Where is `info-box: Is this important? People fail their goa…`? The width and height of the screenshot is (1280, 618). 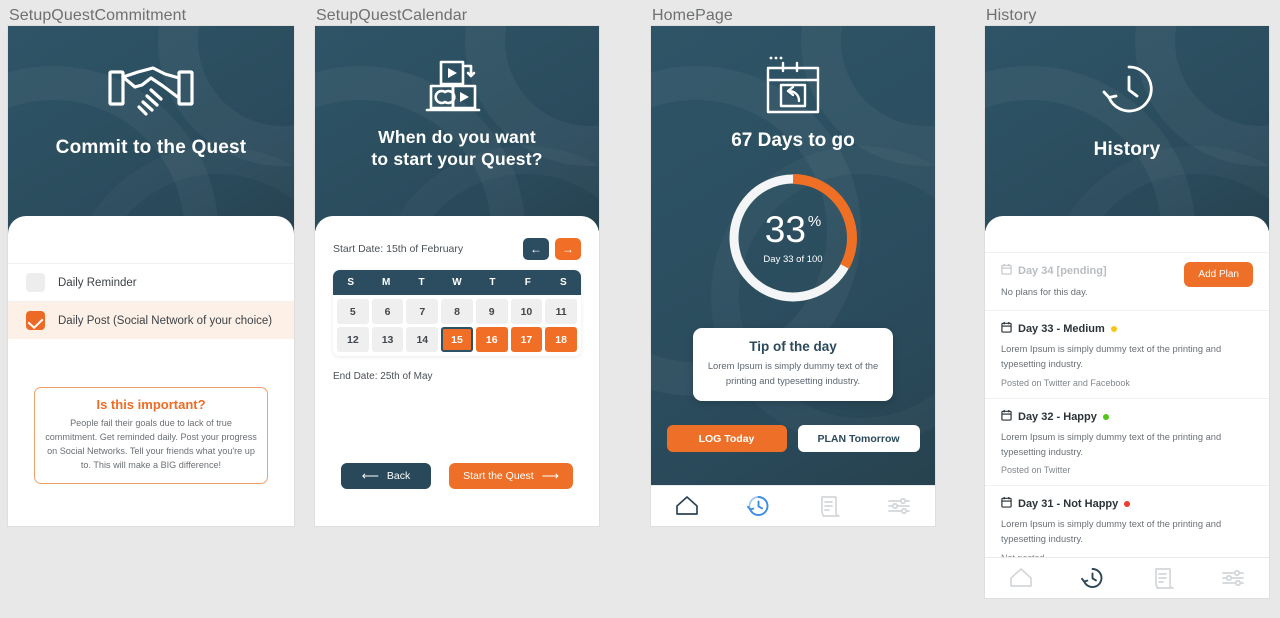
info-box: Is this important? People fail their goa… is located at coordinates (151, 436).